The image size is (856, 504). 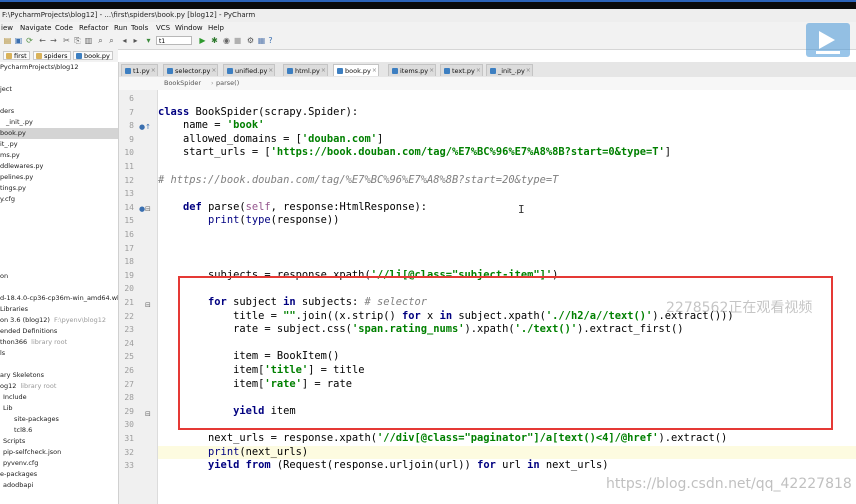 What do you see at coordinates (93, 28) in the screenshot?
I see `menu-refactor: Refactor` at bounding box center [93, 28].